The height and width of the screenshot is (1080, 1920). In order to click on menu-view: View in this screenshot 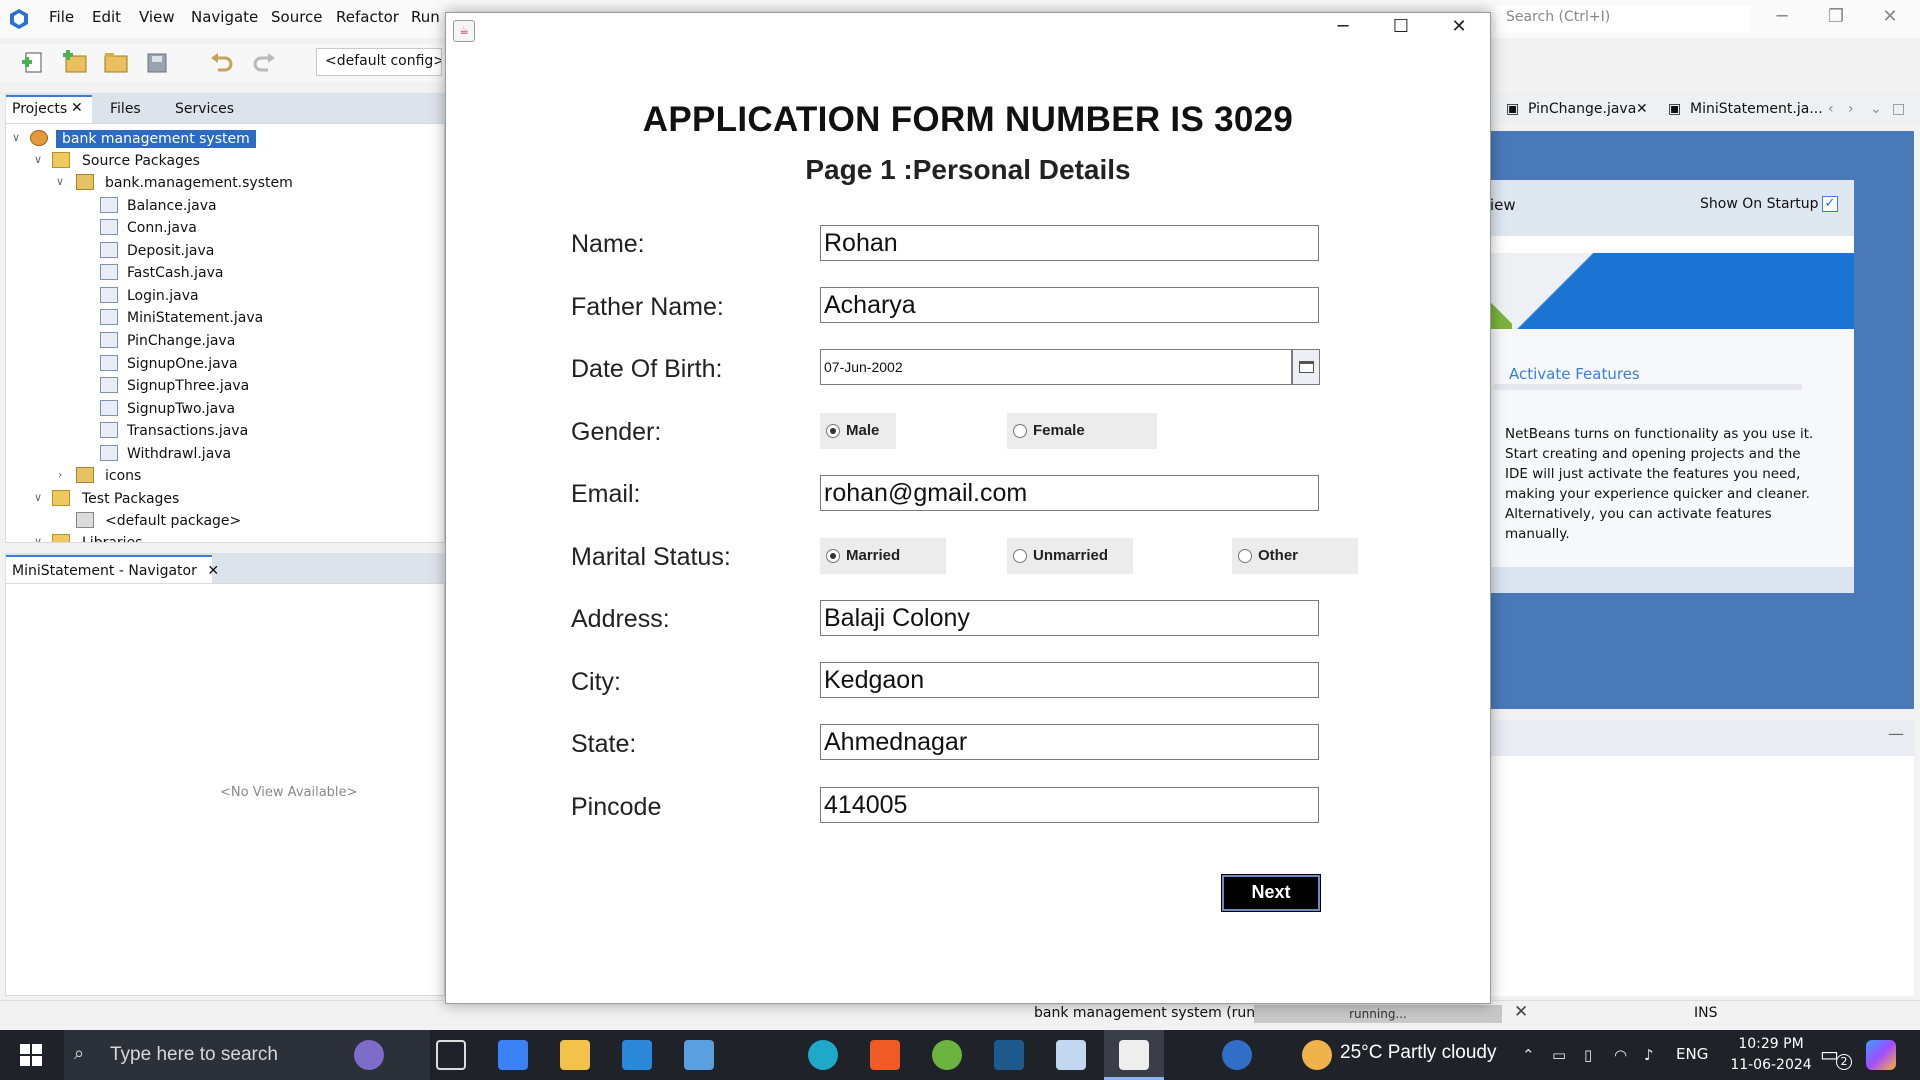, I will do `click(157, 17)`.